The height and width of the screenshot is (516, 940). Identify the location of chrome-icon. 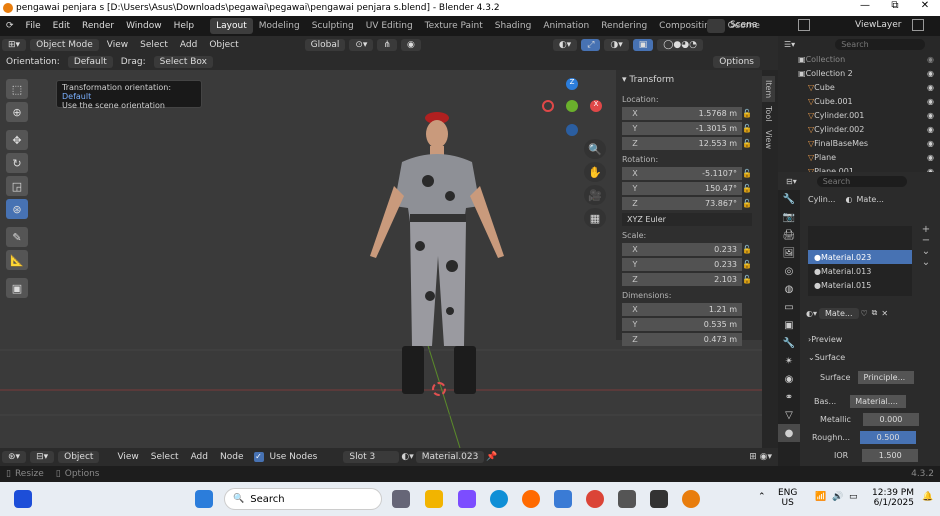
(595, 499).